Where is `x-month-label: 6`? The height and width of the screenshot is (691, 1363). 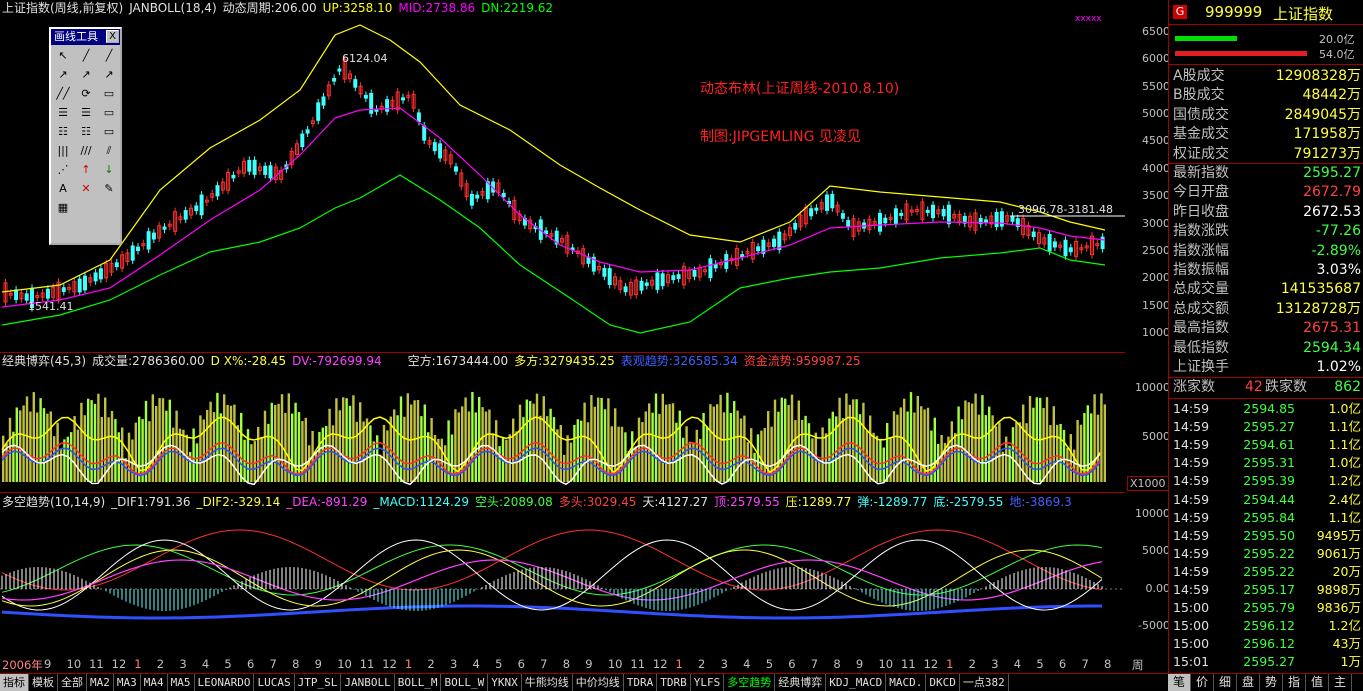 x-month-label: 6 is located at coordinates (792, 664).